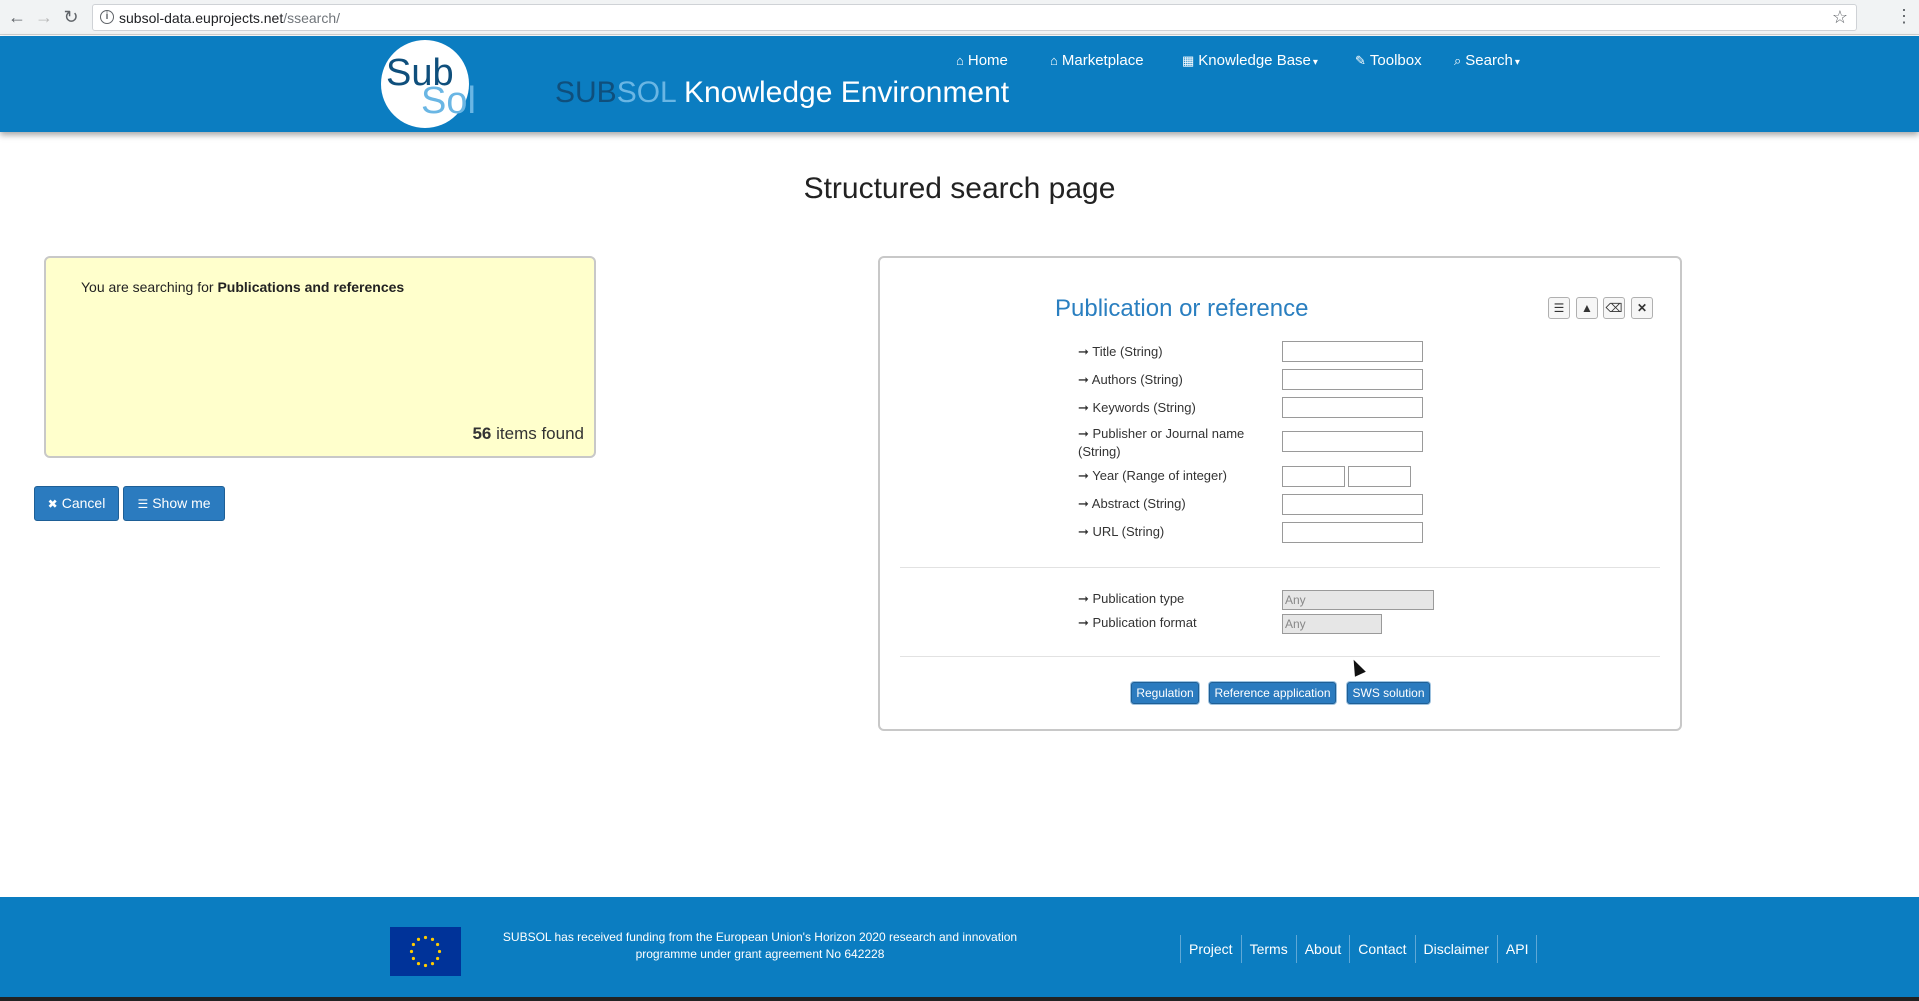 The width and height of the screenshot is (1919, 1001). Describe the element at coordinates (71, 17) in the screenshot. I see `reload-icon: ↻` at that location.